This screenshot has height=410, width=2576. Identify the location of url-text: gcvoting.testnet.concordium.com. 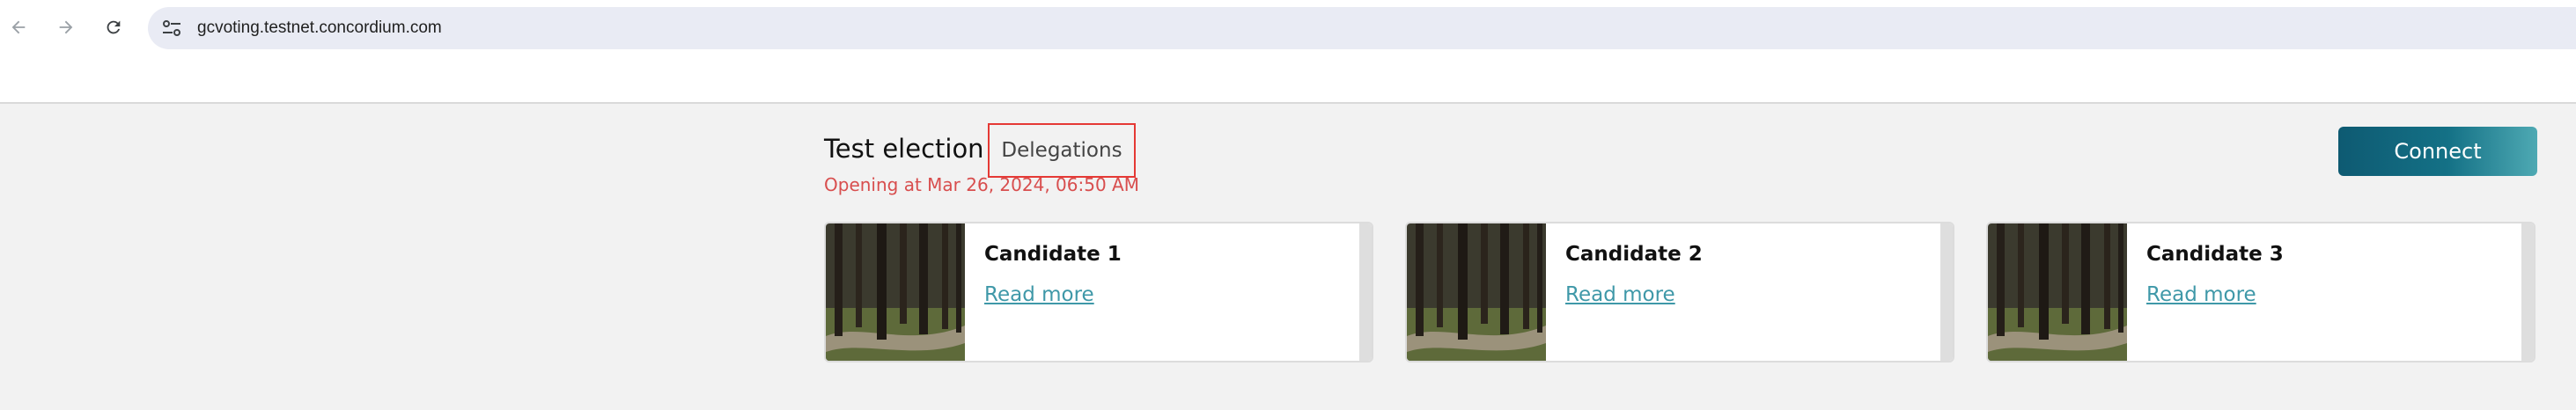
(320, 27).